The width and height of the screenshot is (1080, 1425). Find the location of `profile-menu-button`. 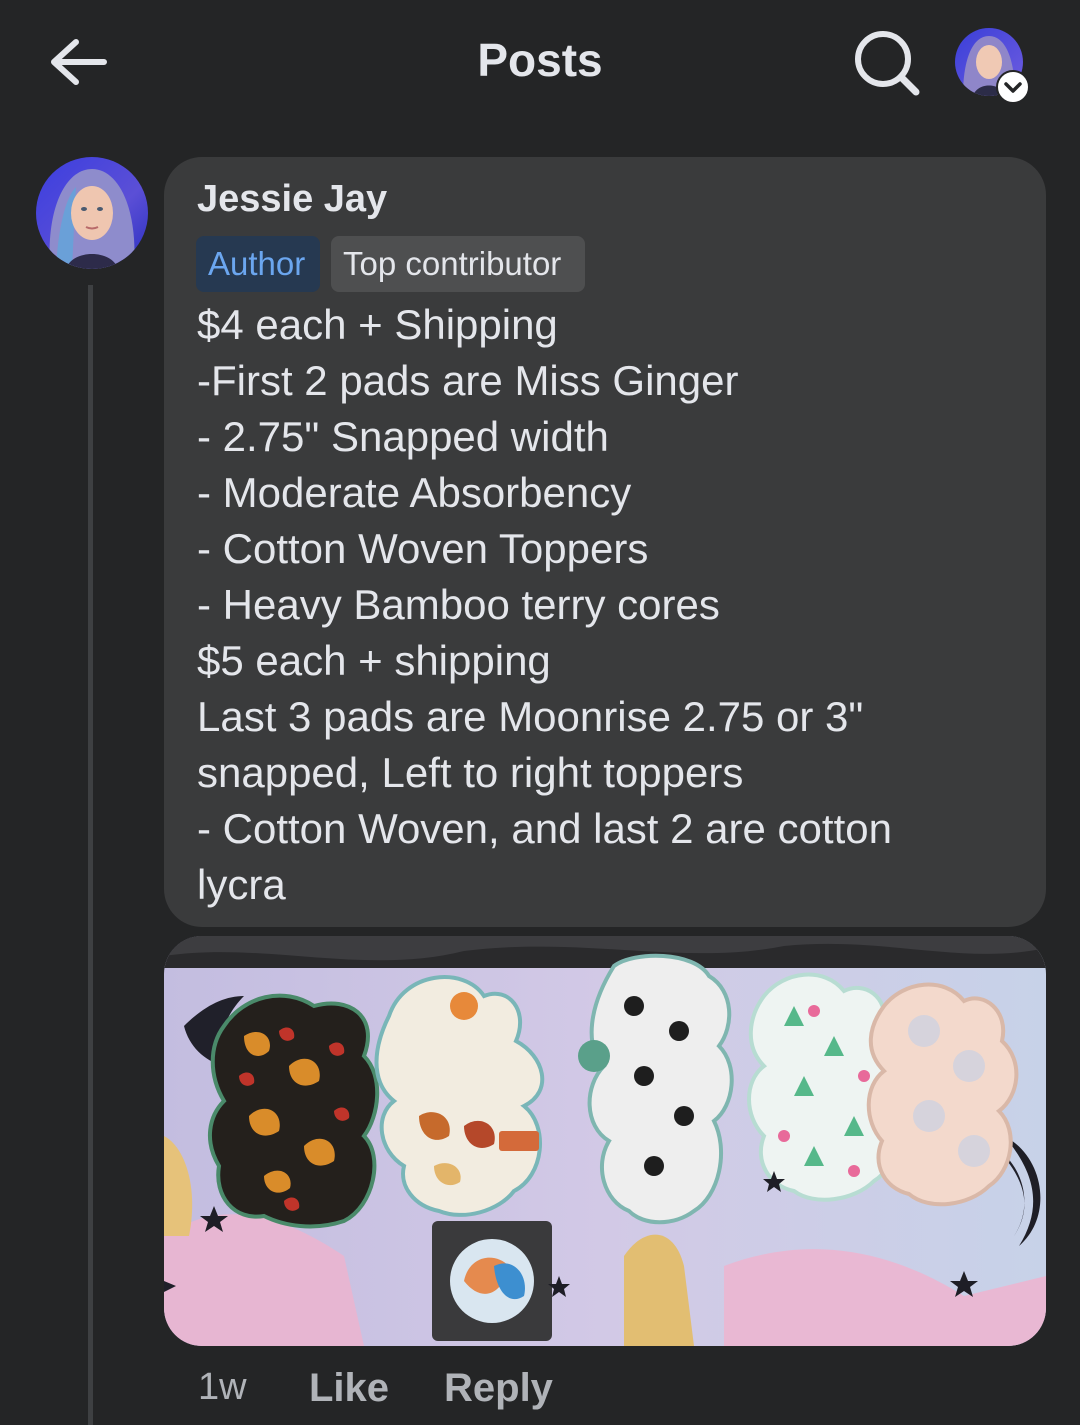

profile-menu-button is located at coordinates (994, 67).